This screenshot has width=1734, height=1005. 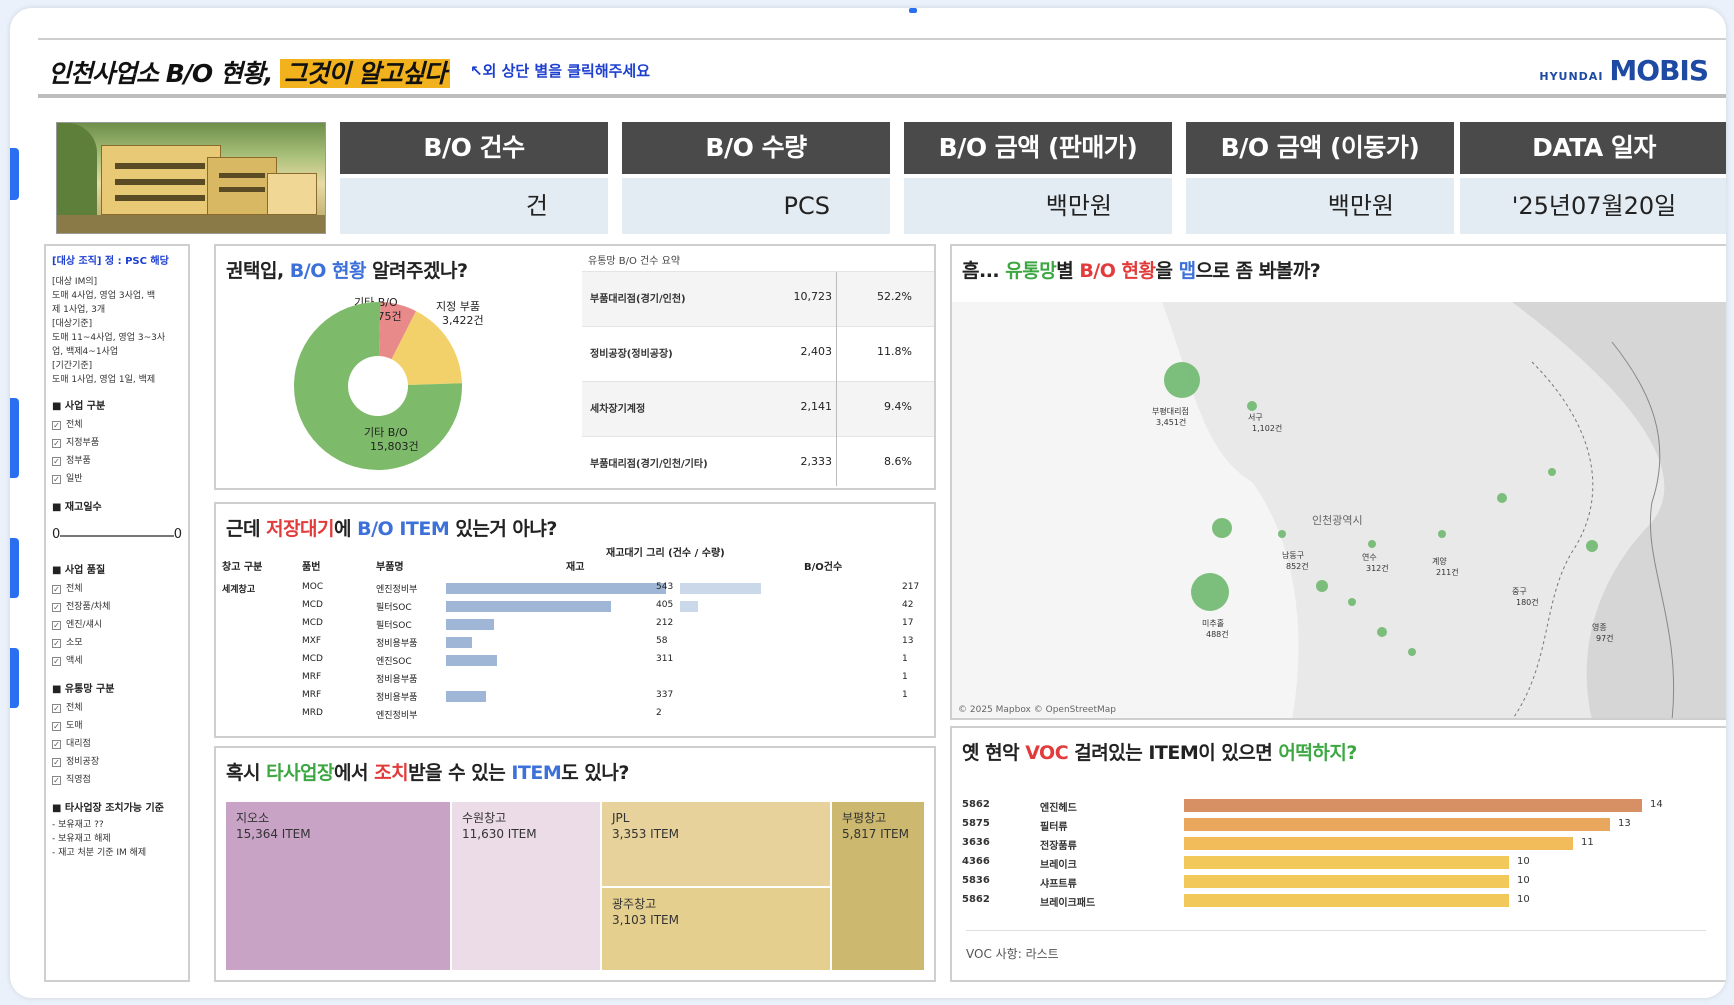 What do you see at coordinates (117, 443) in the screenshot?
I see `filter-checkbox: ✓ 지정부품` at bounding box center [117, 443].